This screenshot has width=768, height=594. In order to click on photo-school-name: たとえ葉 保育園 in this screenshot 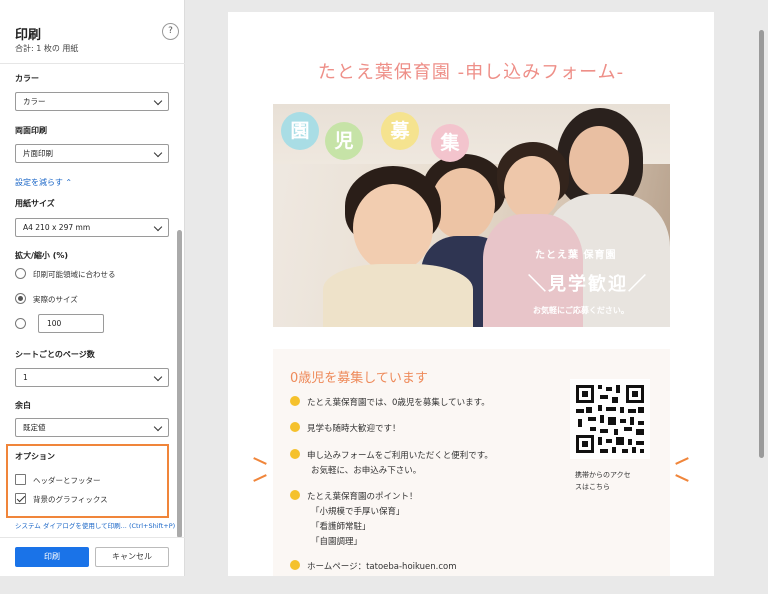, I will do `click(576, 255)`.